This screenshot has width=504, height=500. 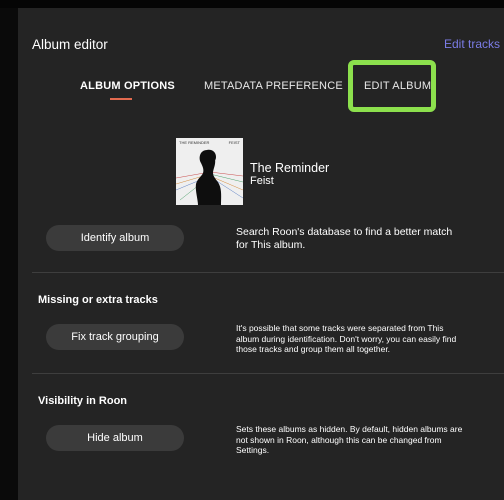 What do you see at coordinates (115, 238) in the screenshot?
I see `identify-album-button: Identify album` at bounding box center [115, 238].